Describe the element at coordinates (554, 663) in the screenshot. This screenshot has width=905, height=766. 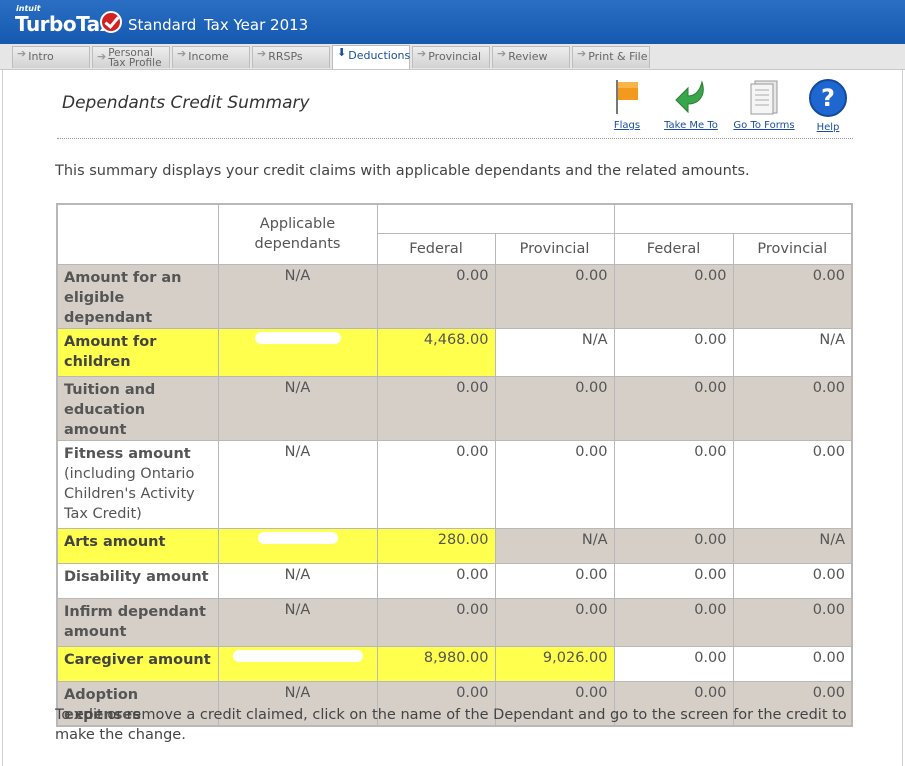
I see `provincial-amount: 9,026.00` at that location.